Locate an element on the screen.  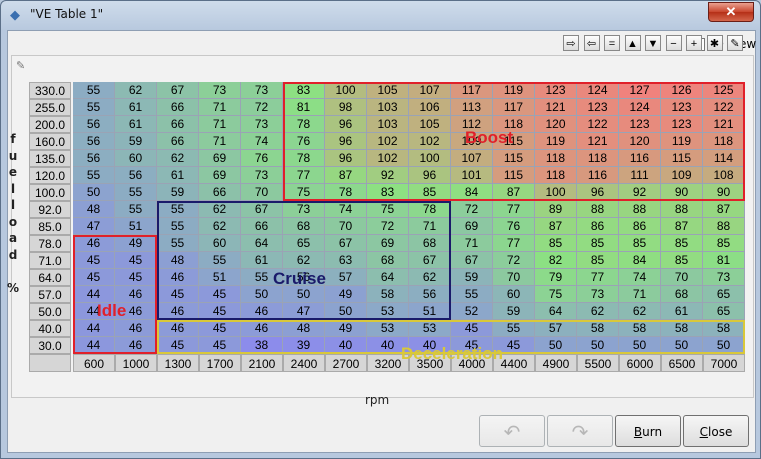
table-cell: 121 is located at coordinates (556, 107).